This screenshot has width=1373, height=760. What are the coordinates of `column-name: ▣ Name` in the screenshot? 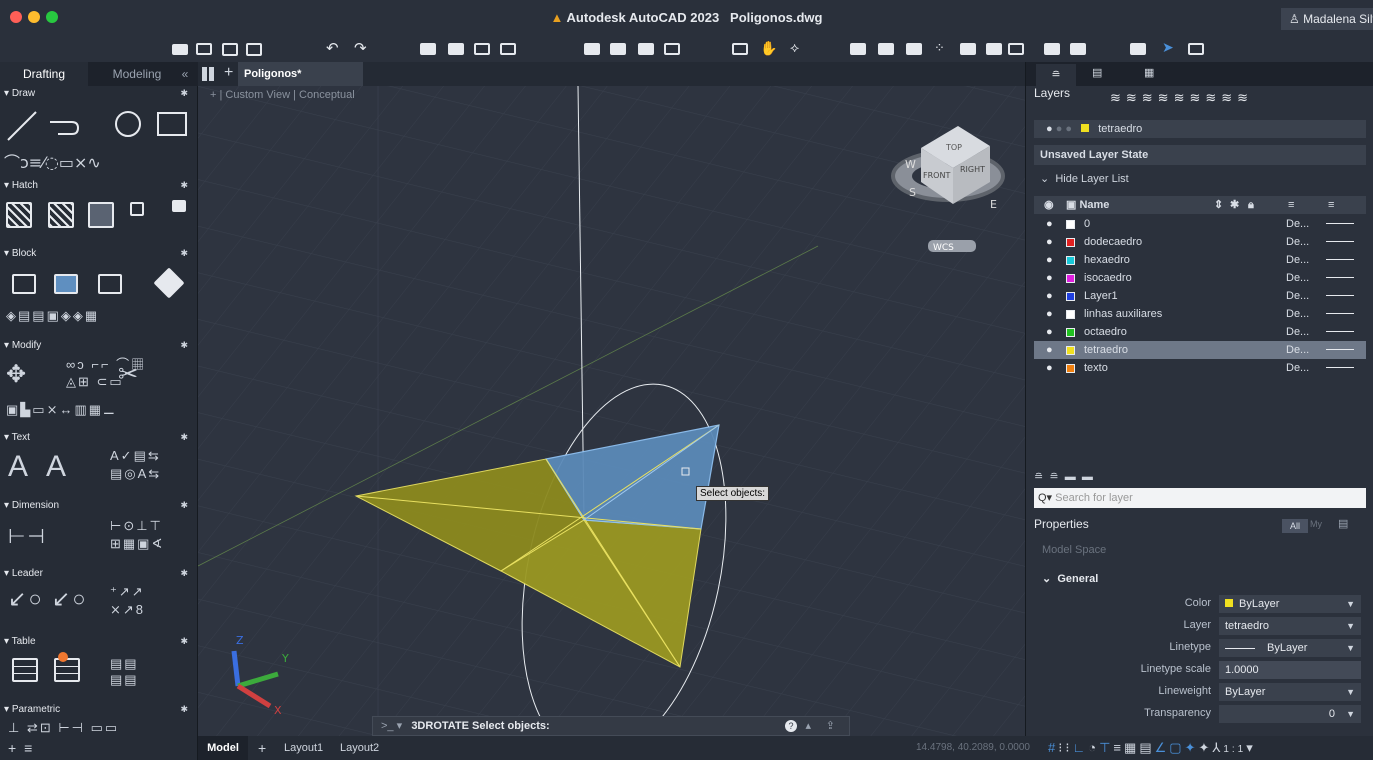 It's located at (1087, 205).